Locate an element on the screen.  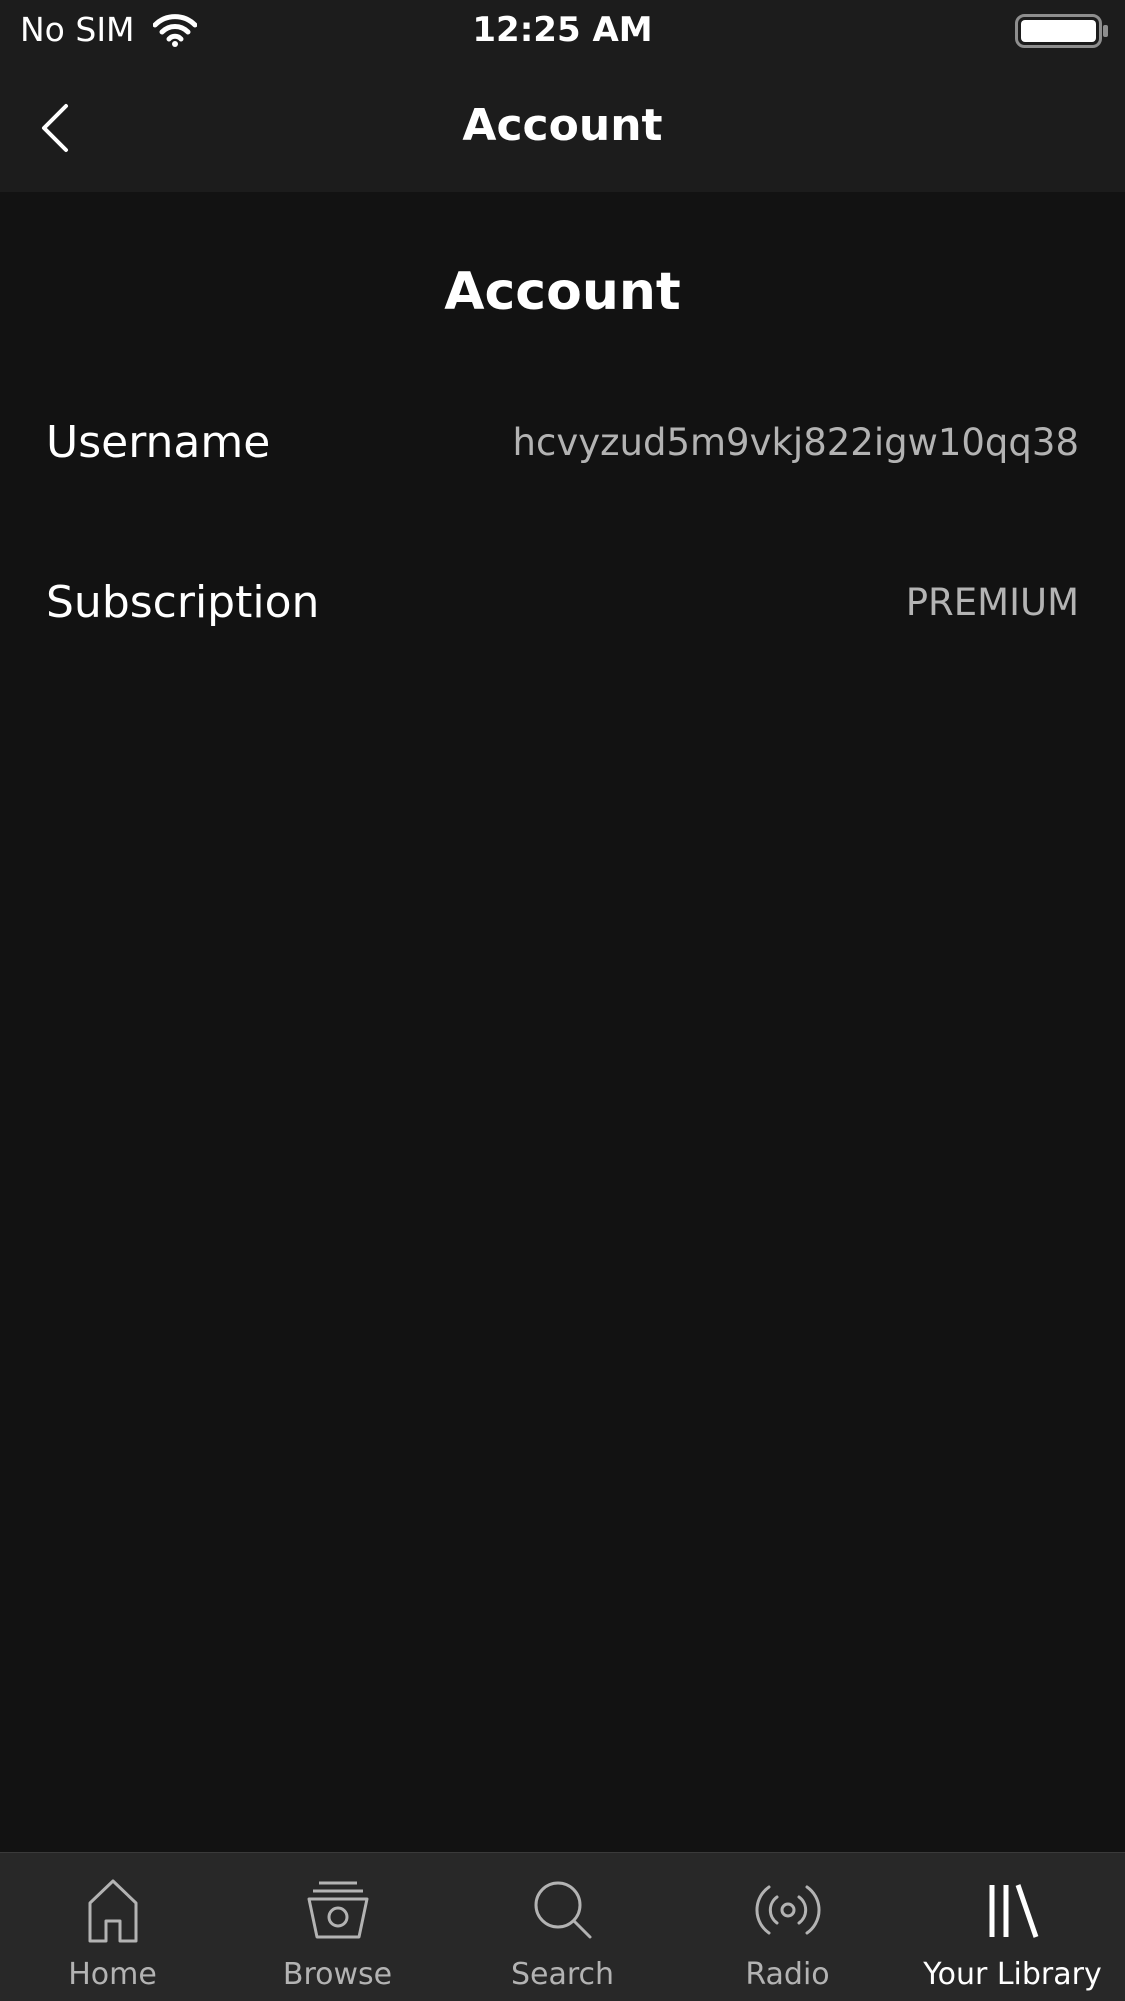
nav-bar: Account is located at coordinates (562, 127).